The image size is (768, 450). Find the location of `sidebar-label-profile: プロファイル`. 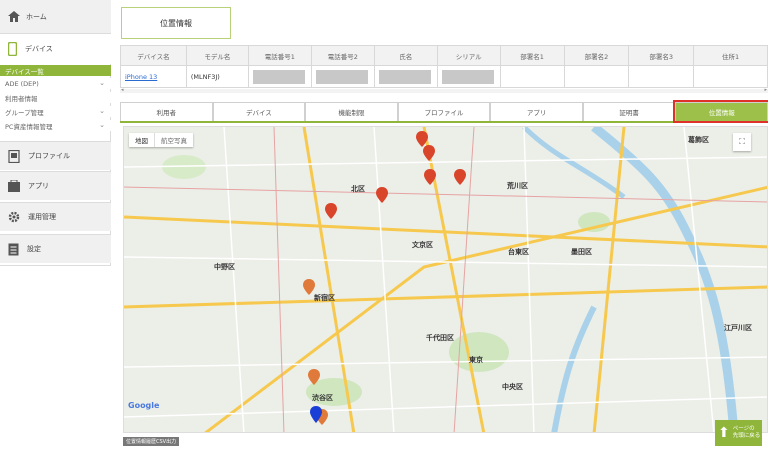

sidebar-label-profile: プロファイル is located at coordinates (49, 156).